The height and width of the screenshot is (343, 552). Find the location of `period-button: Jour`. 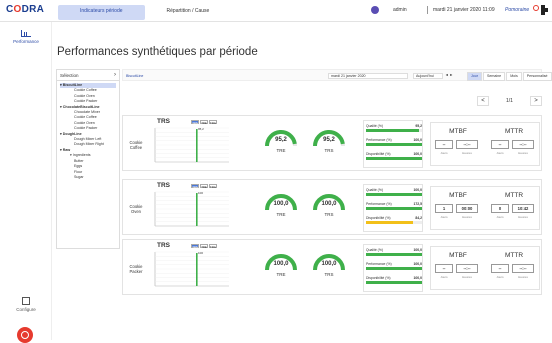

period-button: Jour is located at coordinates (474, 76).